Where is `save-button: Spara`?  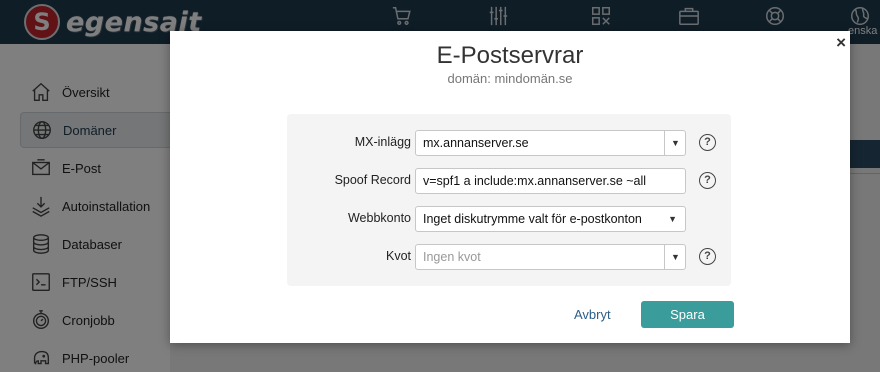
save-button: Spara is located at coordinates (687, 314).